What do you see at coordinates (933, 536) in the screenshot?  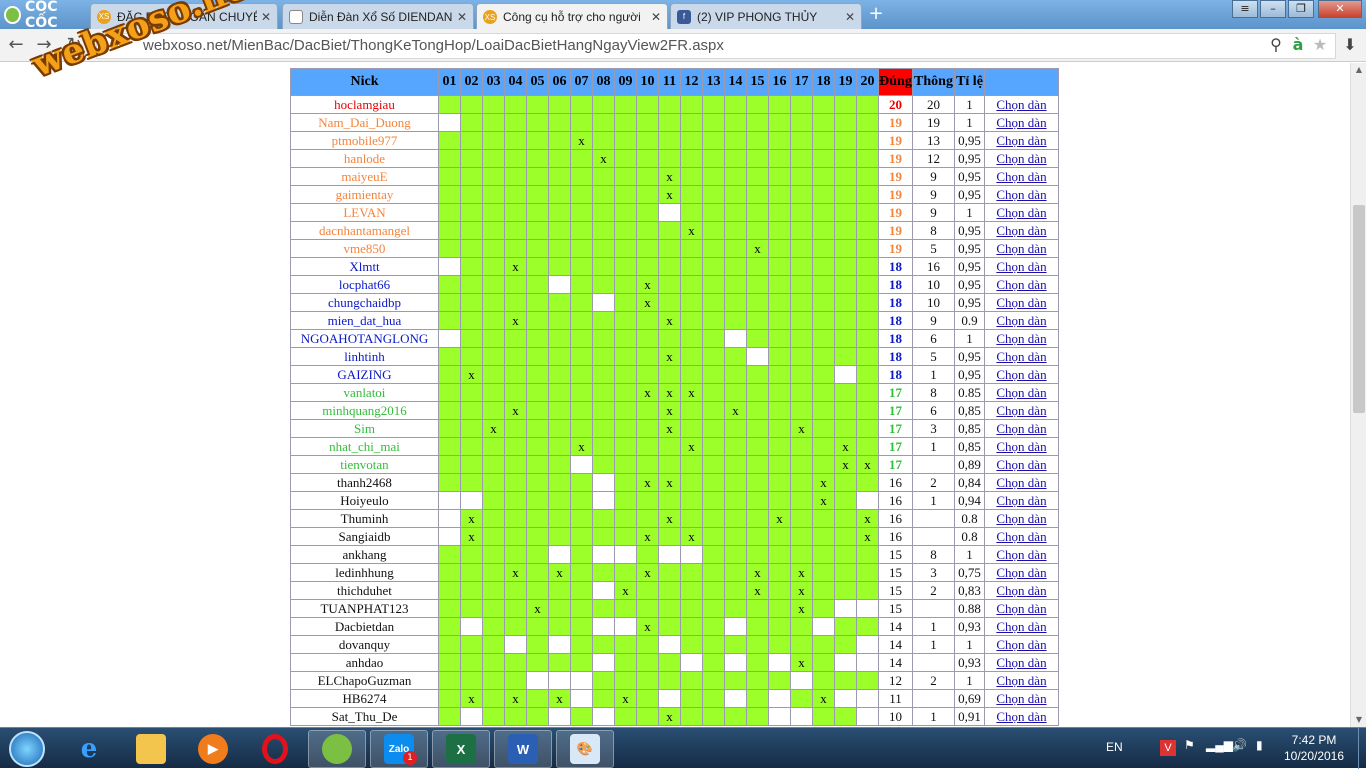 I see `thong-cell` at bounding box center [933, 536].